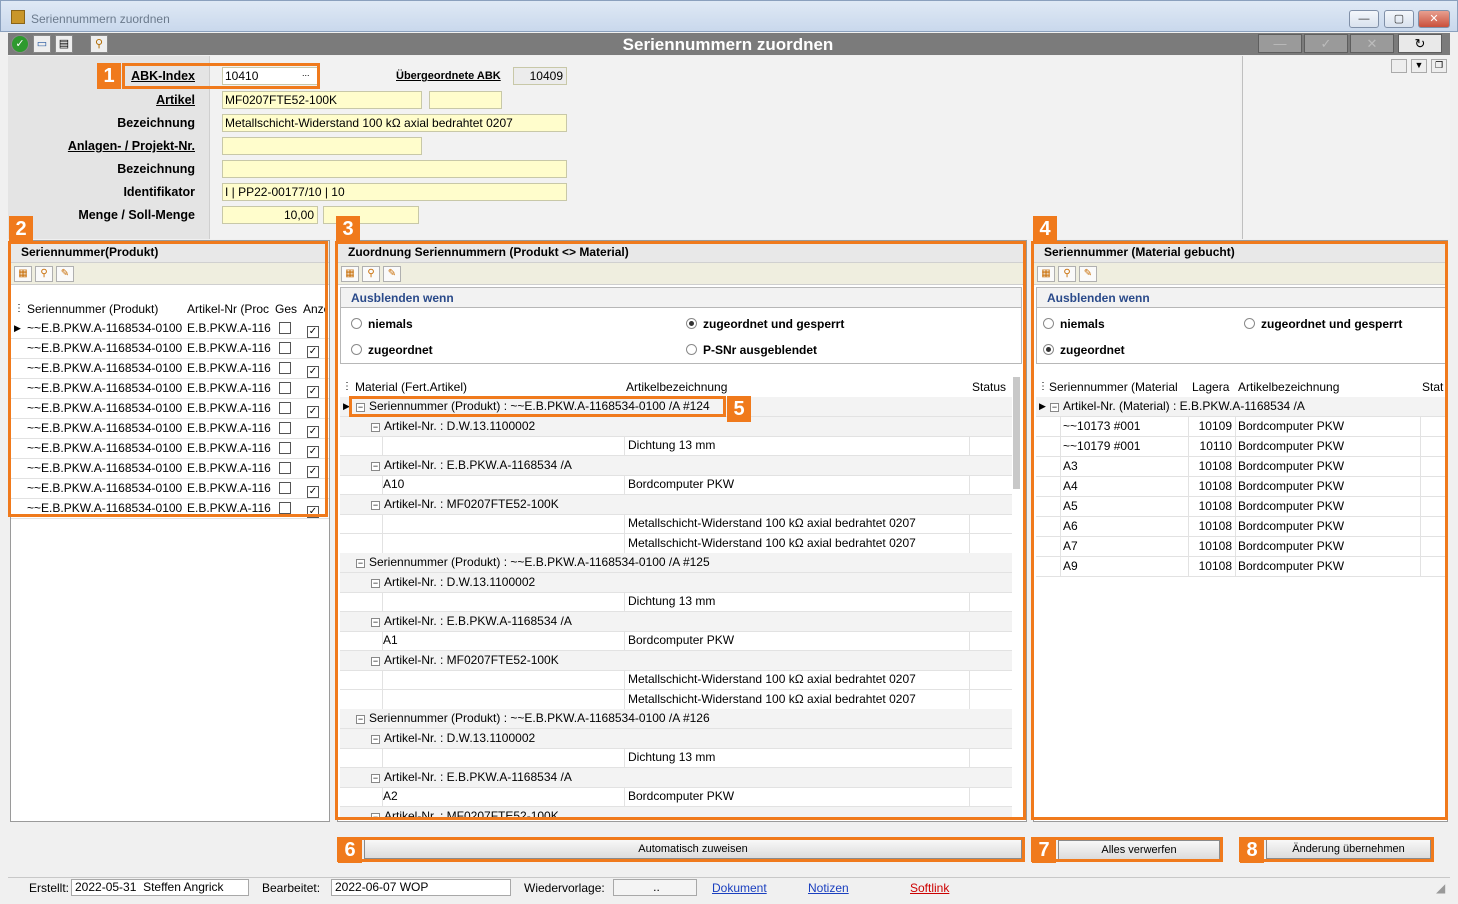 This screenshot has width=1458, height=904. Describe the element at coordinates (20, 44) in the screenshot. I see `ok-icon: ✓` at that location.